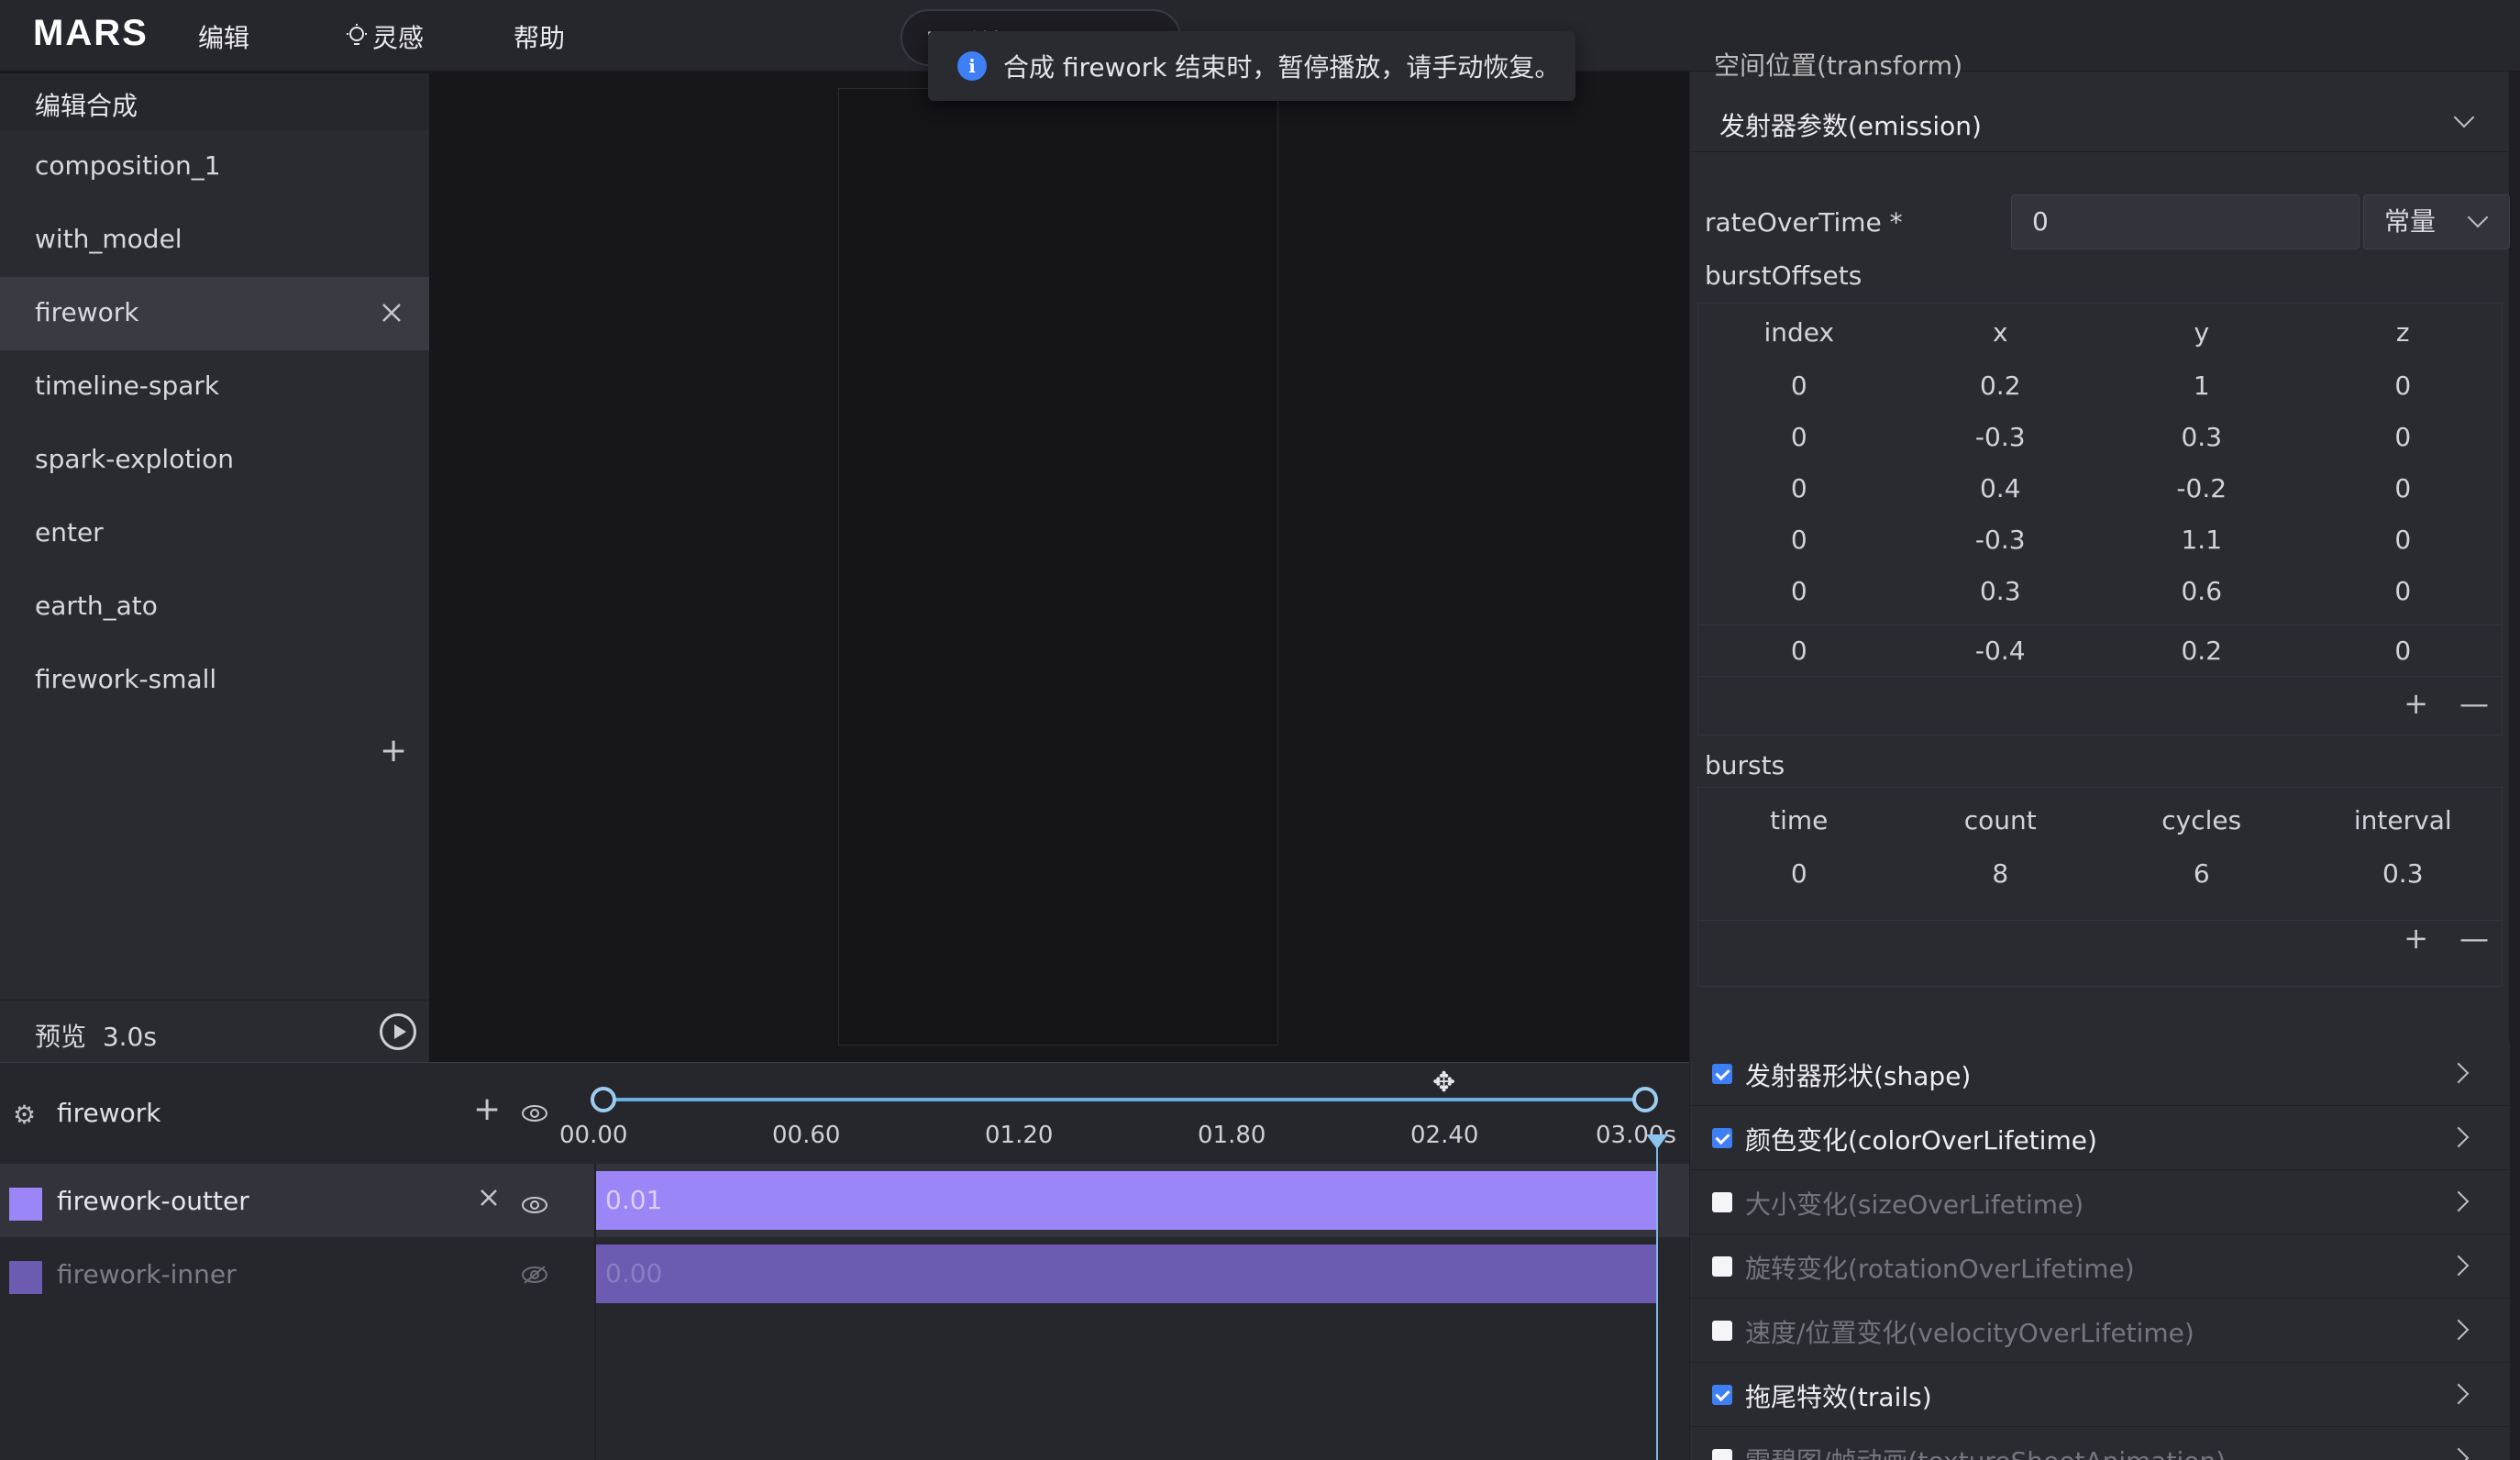  What do you see at coordinates (24, 1115) in the screenshot?
I see `gear-icon: ⚙` at bounding box center [24, 1115].